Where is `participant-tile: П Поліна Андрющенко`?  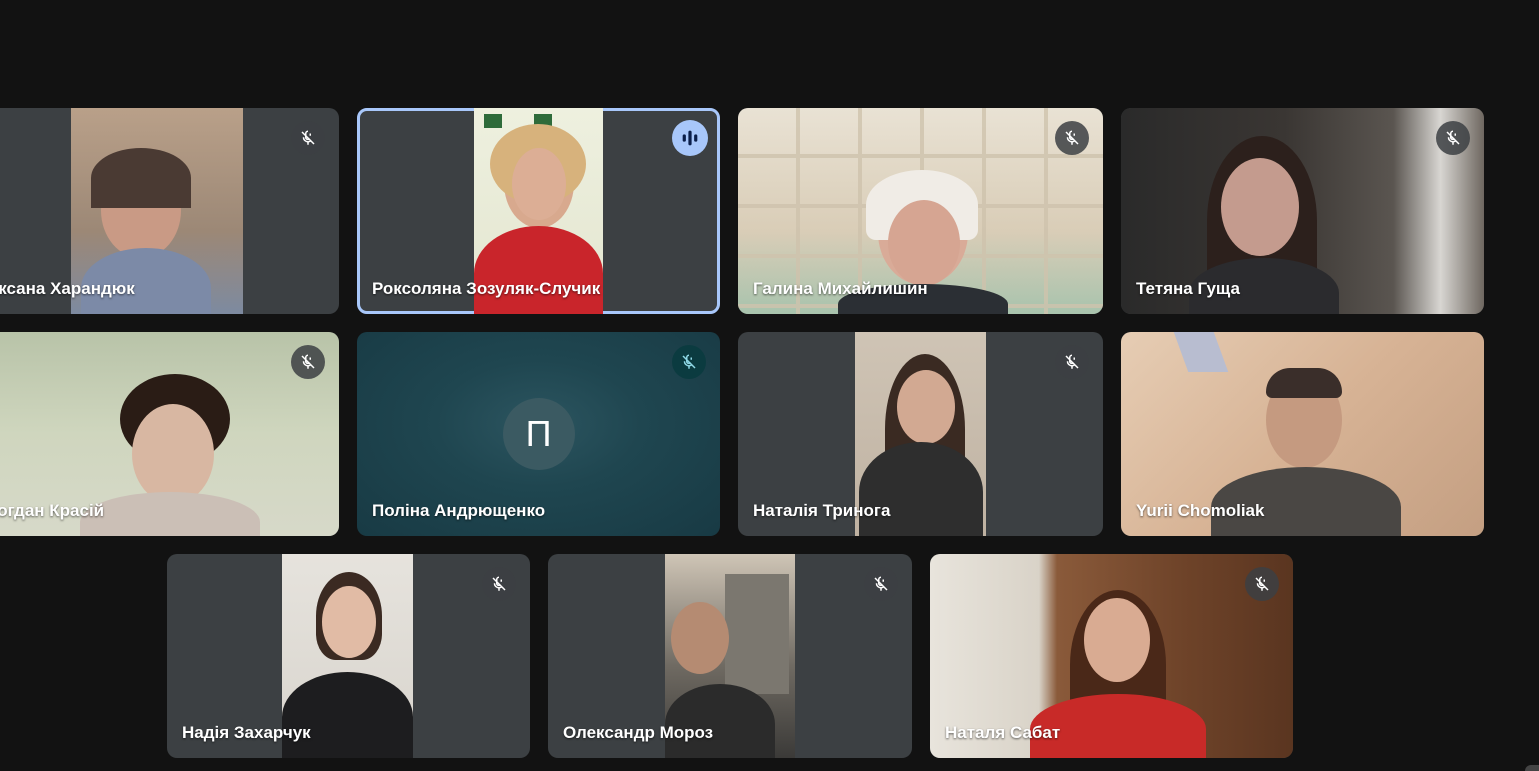
participant-tile: П Поліна Андрющенко is located at coordinates (538, 434).